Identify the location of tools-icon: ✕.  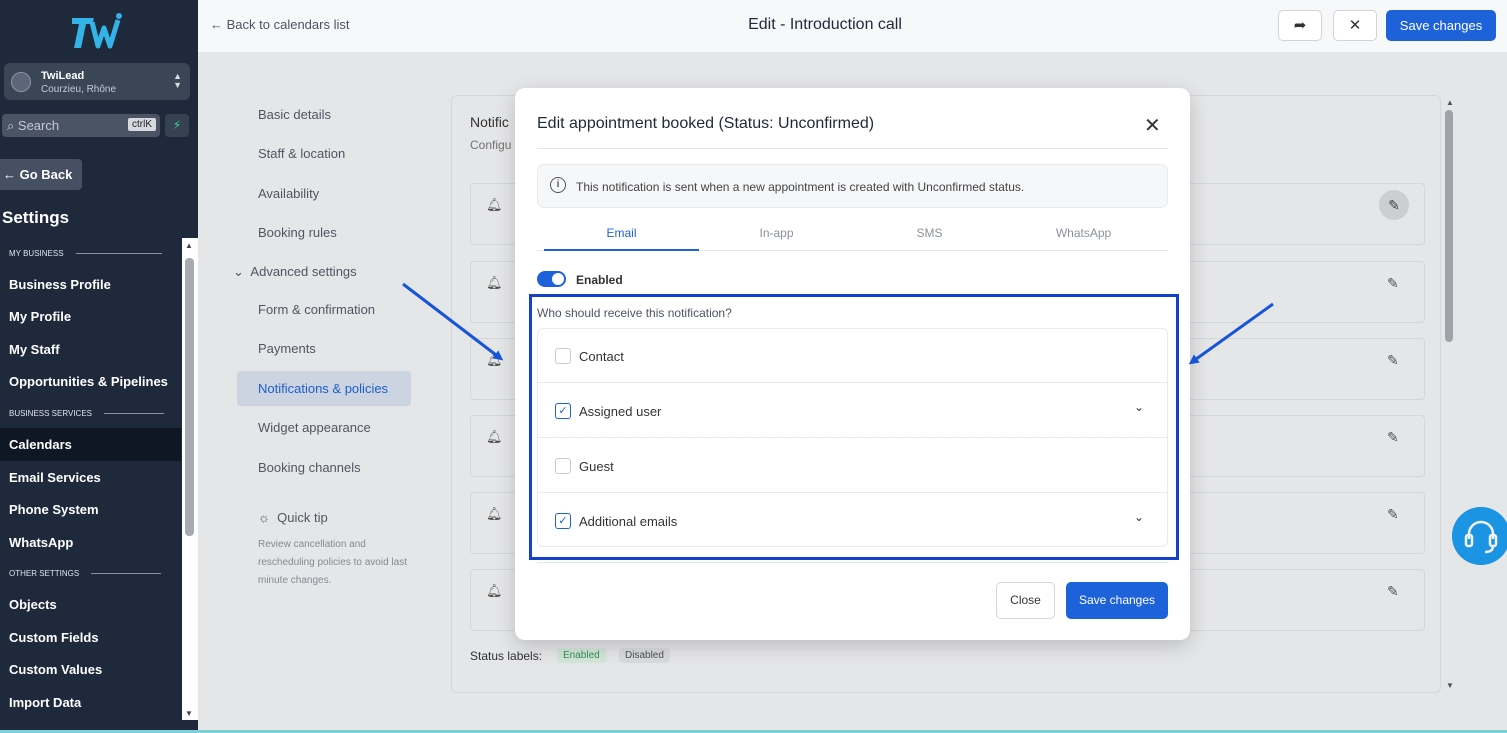
(1355, 25).